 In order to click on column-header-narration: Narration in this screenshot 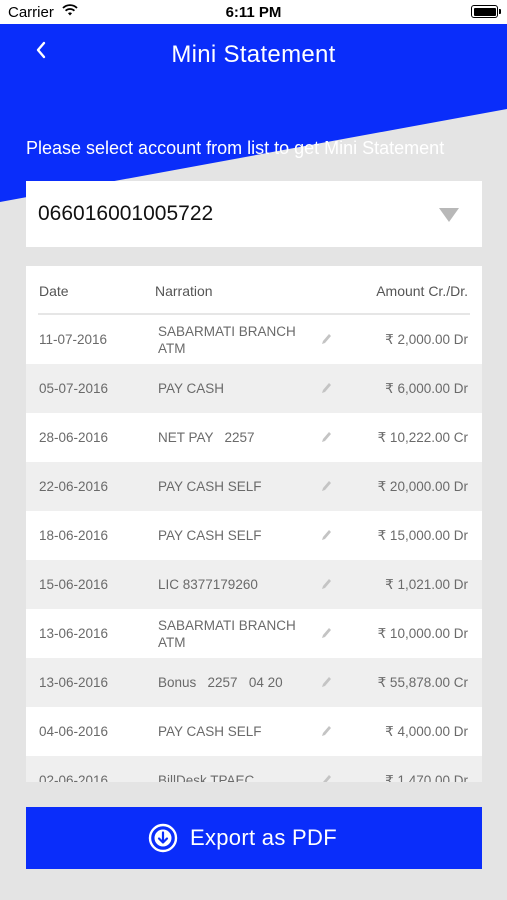, I will do `click(184, 291)`.